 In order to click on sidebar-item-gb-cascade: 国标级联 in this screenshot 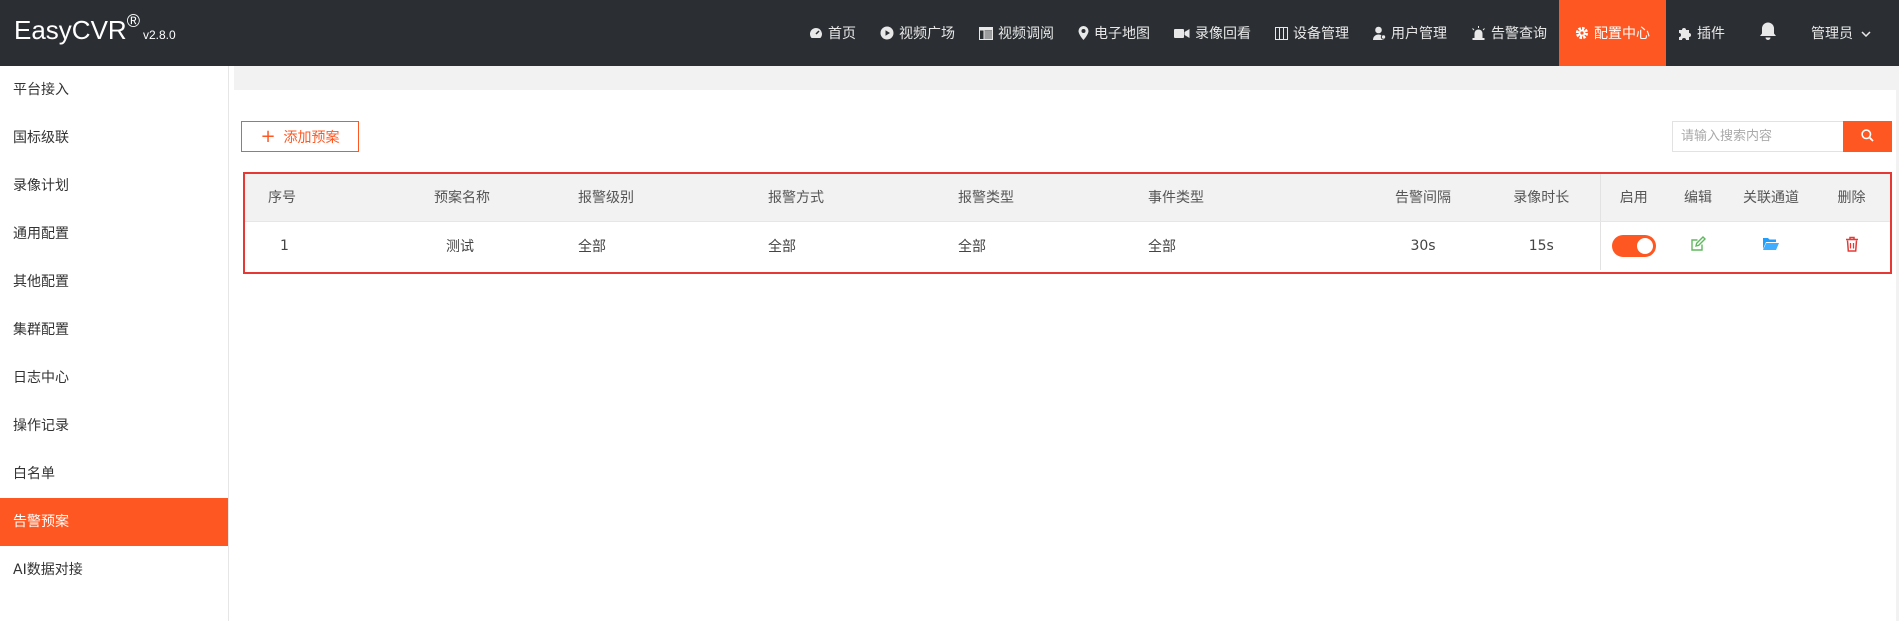, I will do `click(114, 138)`.